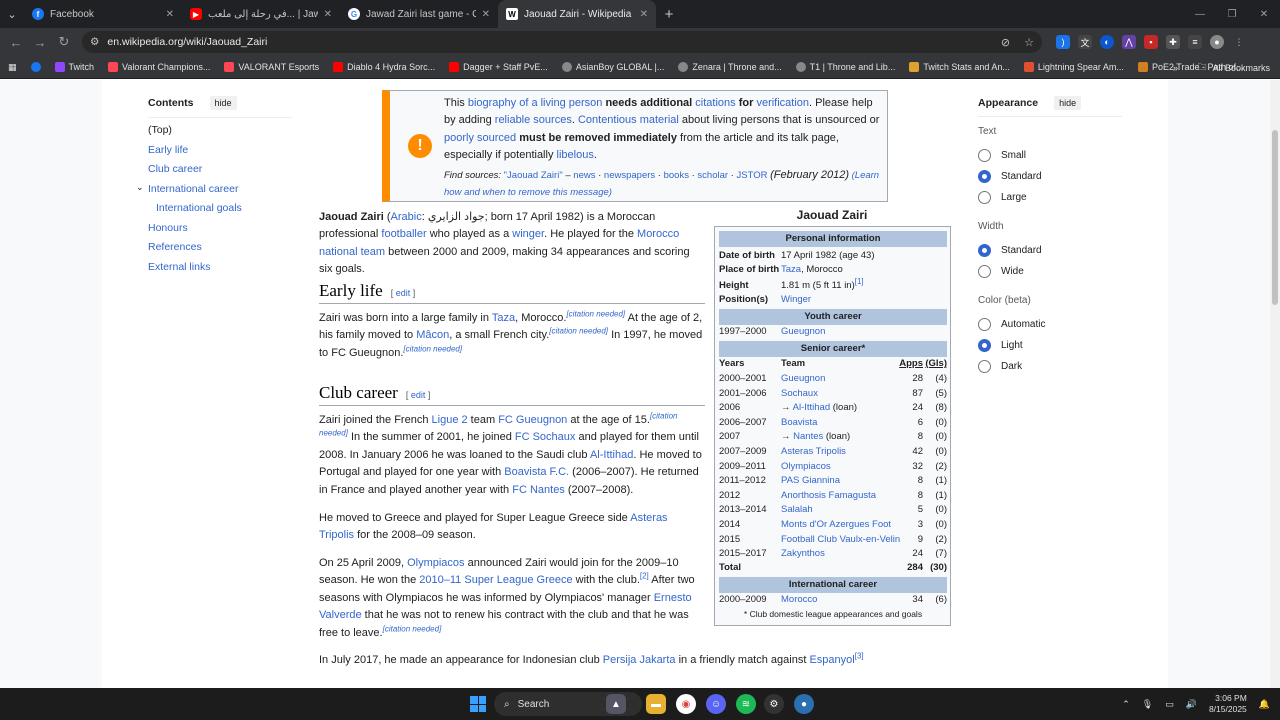  I want to click on link: Al-Ittihad, so click(611, 455).